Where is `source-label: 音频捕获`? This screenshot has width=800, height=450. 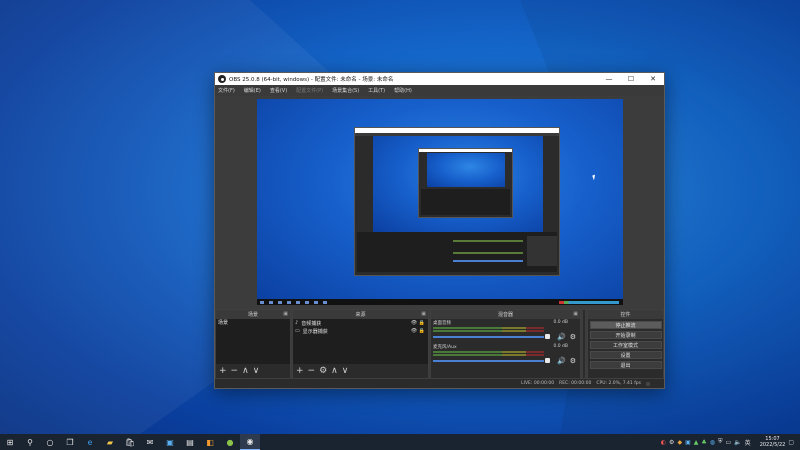 source-label: 音频捕获 is located at coordinates (311, 323).